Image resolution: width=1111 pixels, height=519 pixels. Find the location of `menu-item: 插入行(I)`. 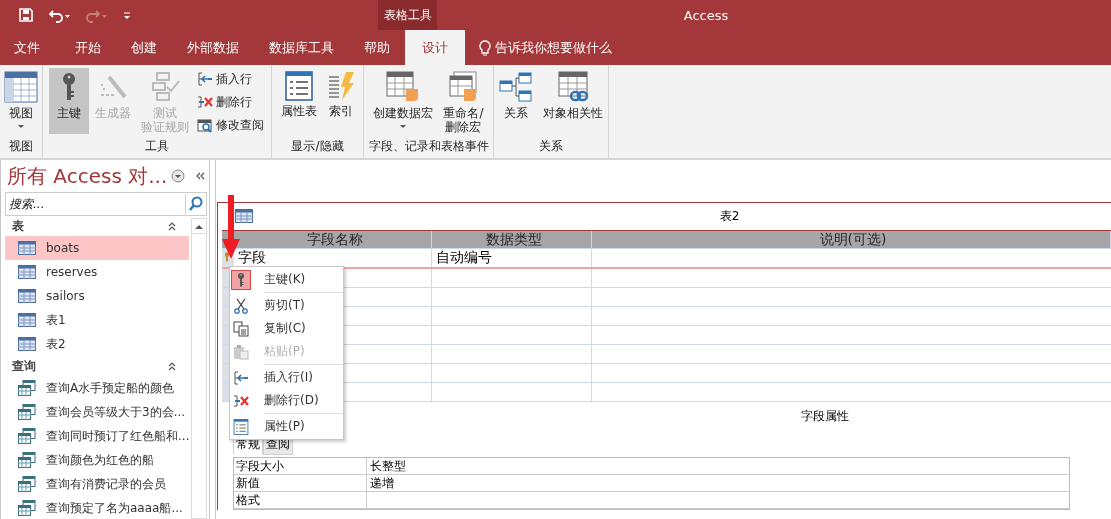

menu-item: 插入行(I) is located at coordinates (286, 377).